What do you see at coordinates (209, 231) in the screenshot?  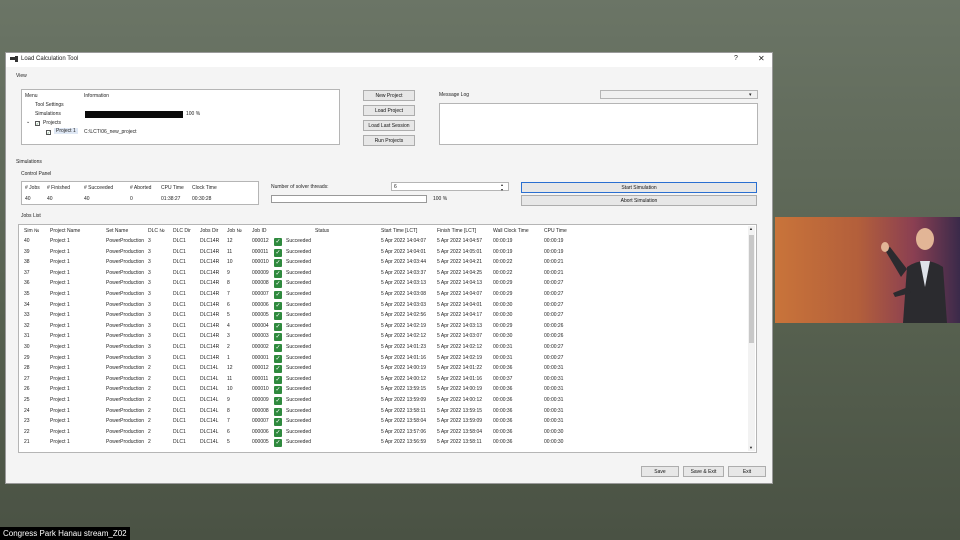 I see `col-header: Jobs Dir` at bounding box center [209, 231].